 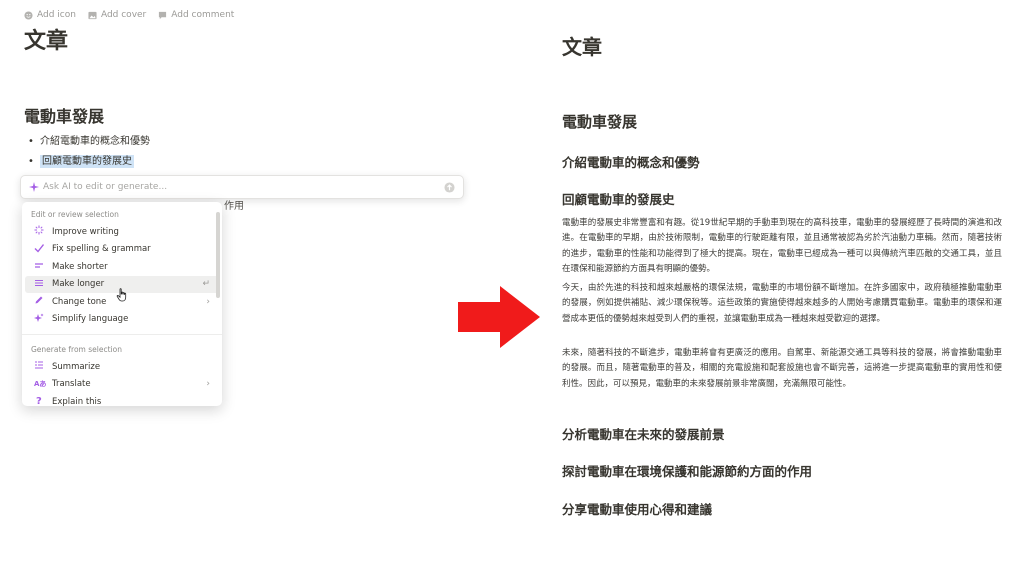 I want to click on menu-item-translate: Aあ Translate ›, so click(x=122, y=385).